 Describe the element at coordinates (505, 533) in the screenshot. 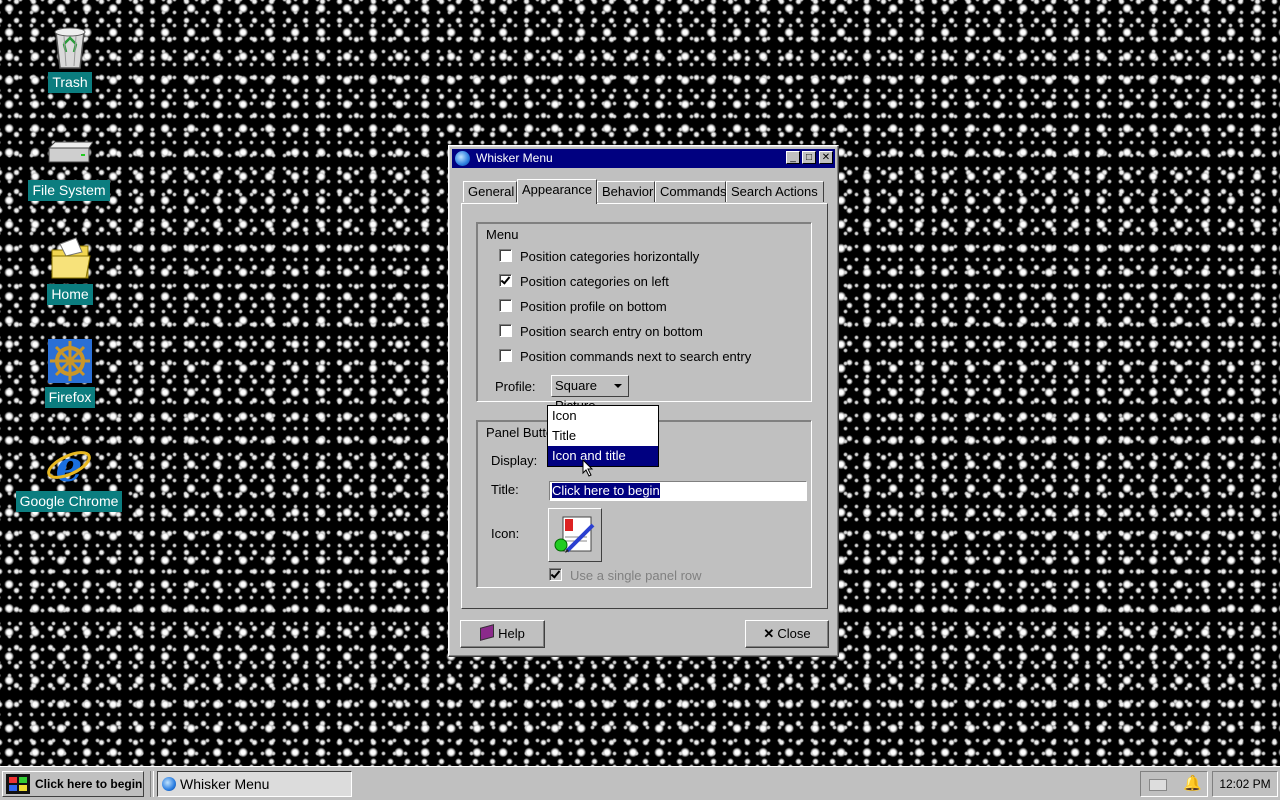

I see `icon-label: Icon:` at that location.